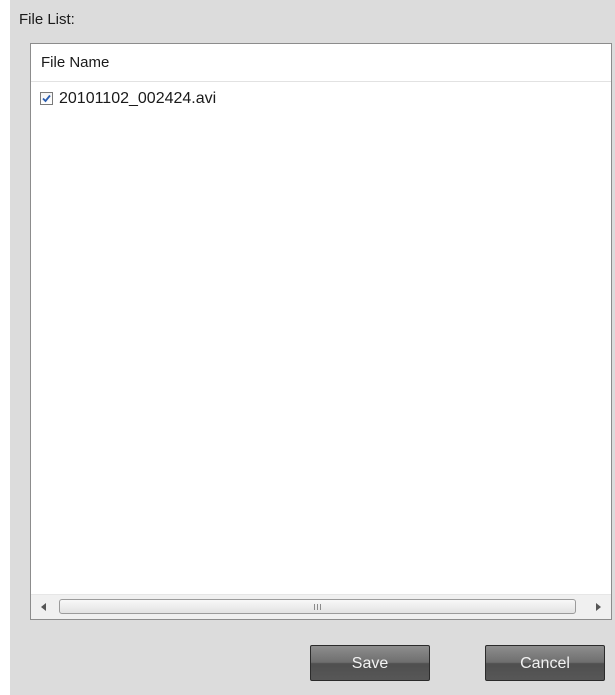 The height and width of the screenshot is (695, 615). I want to click on scrollbar-thumb, so click(317, 606).